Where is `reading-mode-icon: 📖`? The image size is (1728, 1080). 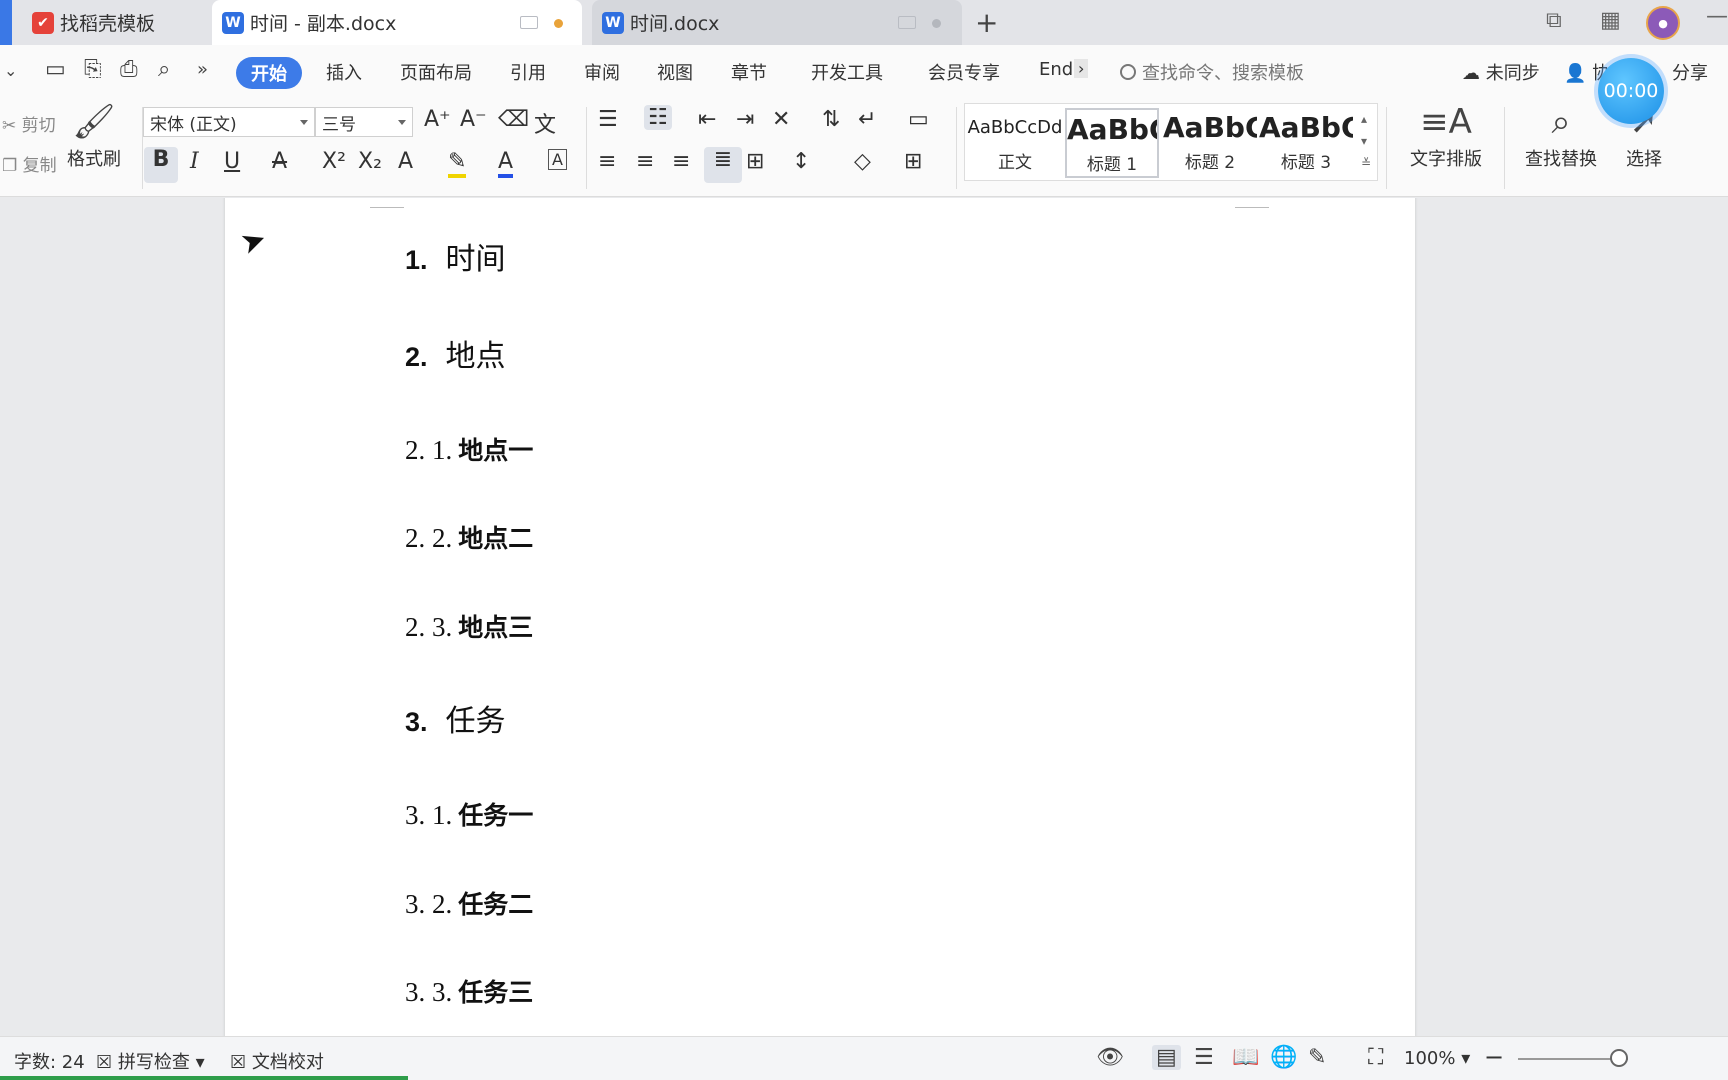
reading-mode-icon: 📖 is located at coordinates (1245, 1057).